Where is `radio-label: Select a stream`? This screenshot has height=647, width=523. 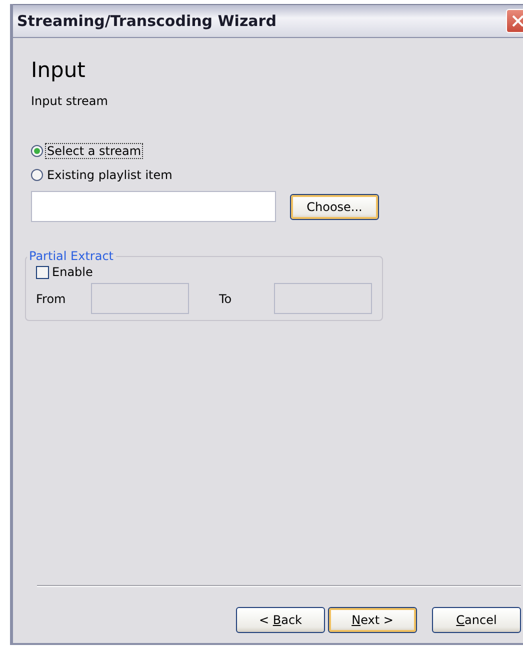 radio-label: Select a stream is located at coordinates (94, 151).